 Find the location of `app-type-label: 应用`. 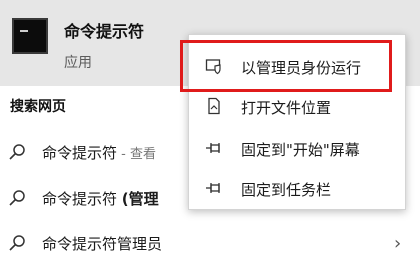

app-type-label: 应用 is located at coordinates (78, 63).